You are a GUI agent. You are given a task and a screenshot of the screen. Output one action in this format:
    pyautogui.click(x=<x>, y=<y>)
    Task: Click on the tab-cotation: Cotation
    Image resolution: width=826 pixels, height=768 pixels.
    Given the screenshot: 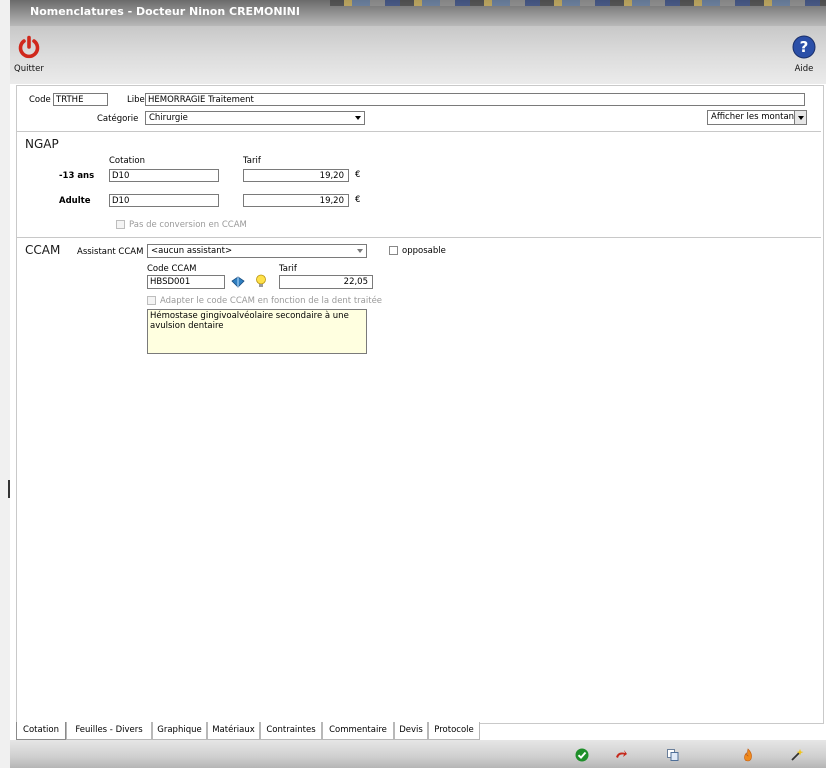 What is the action you would take?
    pyautogui.click(x=41, y=731)
    